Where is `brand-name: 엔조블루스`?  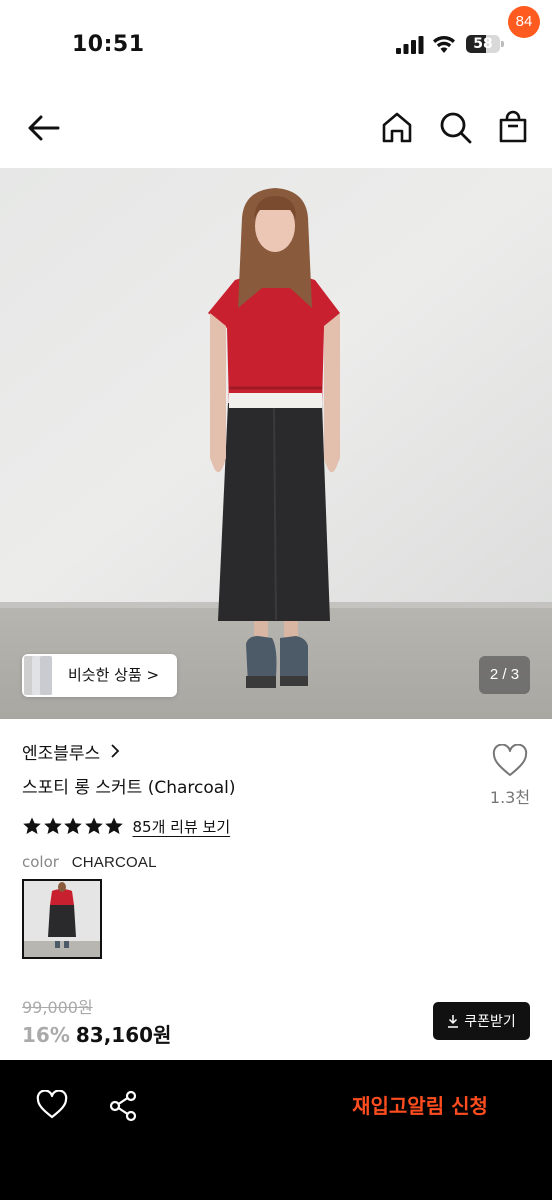
brand-name: 엔조블루스 is located at coordinates (61, 753).